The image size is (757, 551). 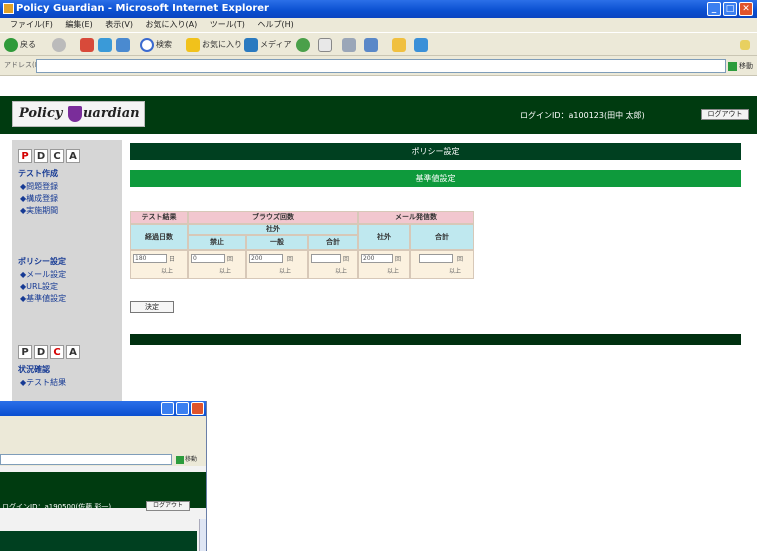 I want to click on sidebar-item-structure: ◆構成登録, so click(x=39, y=198).